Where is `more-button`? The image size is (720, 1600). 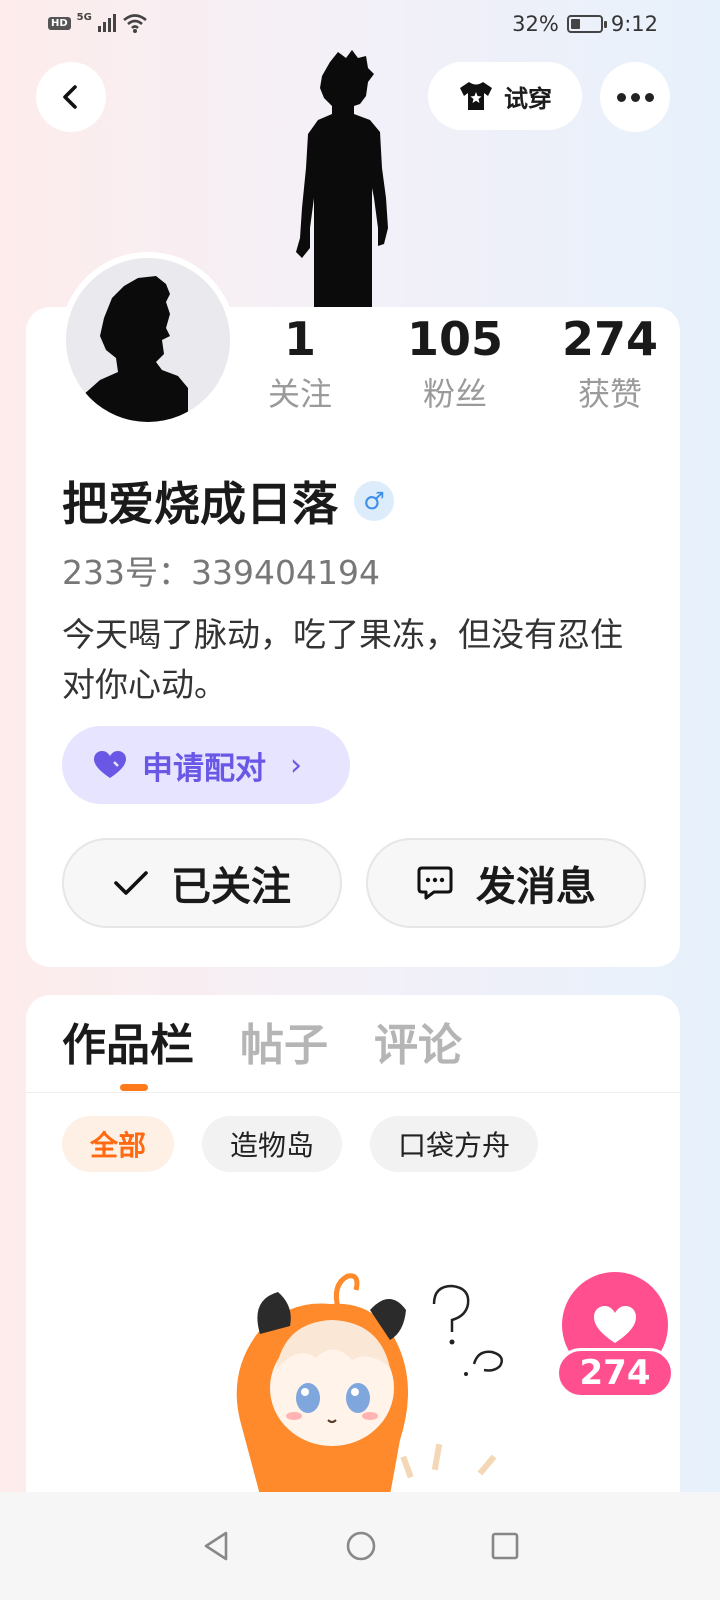
more-button is located at coordinates (635, 97).